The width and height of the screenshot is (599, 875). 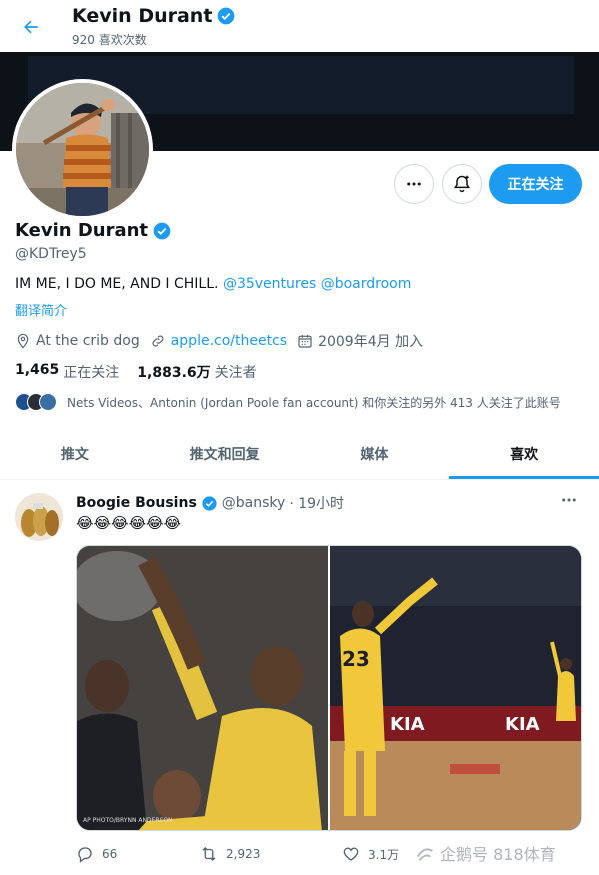 What do you see at coordinates (243, 854) in the screenshot?
I see `retweet-count: 2,923` at bounding box center [243, 854].